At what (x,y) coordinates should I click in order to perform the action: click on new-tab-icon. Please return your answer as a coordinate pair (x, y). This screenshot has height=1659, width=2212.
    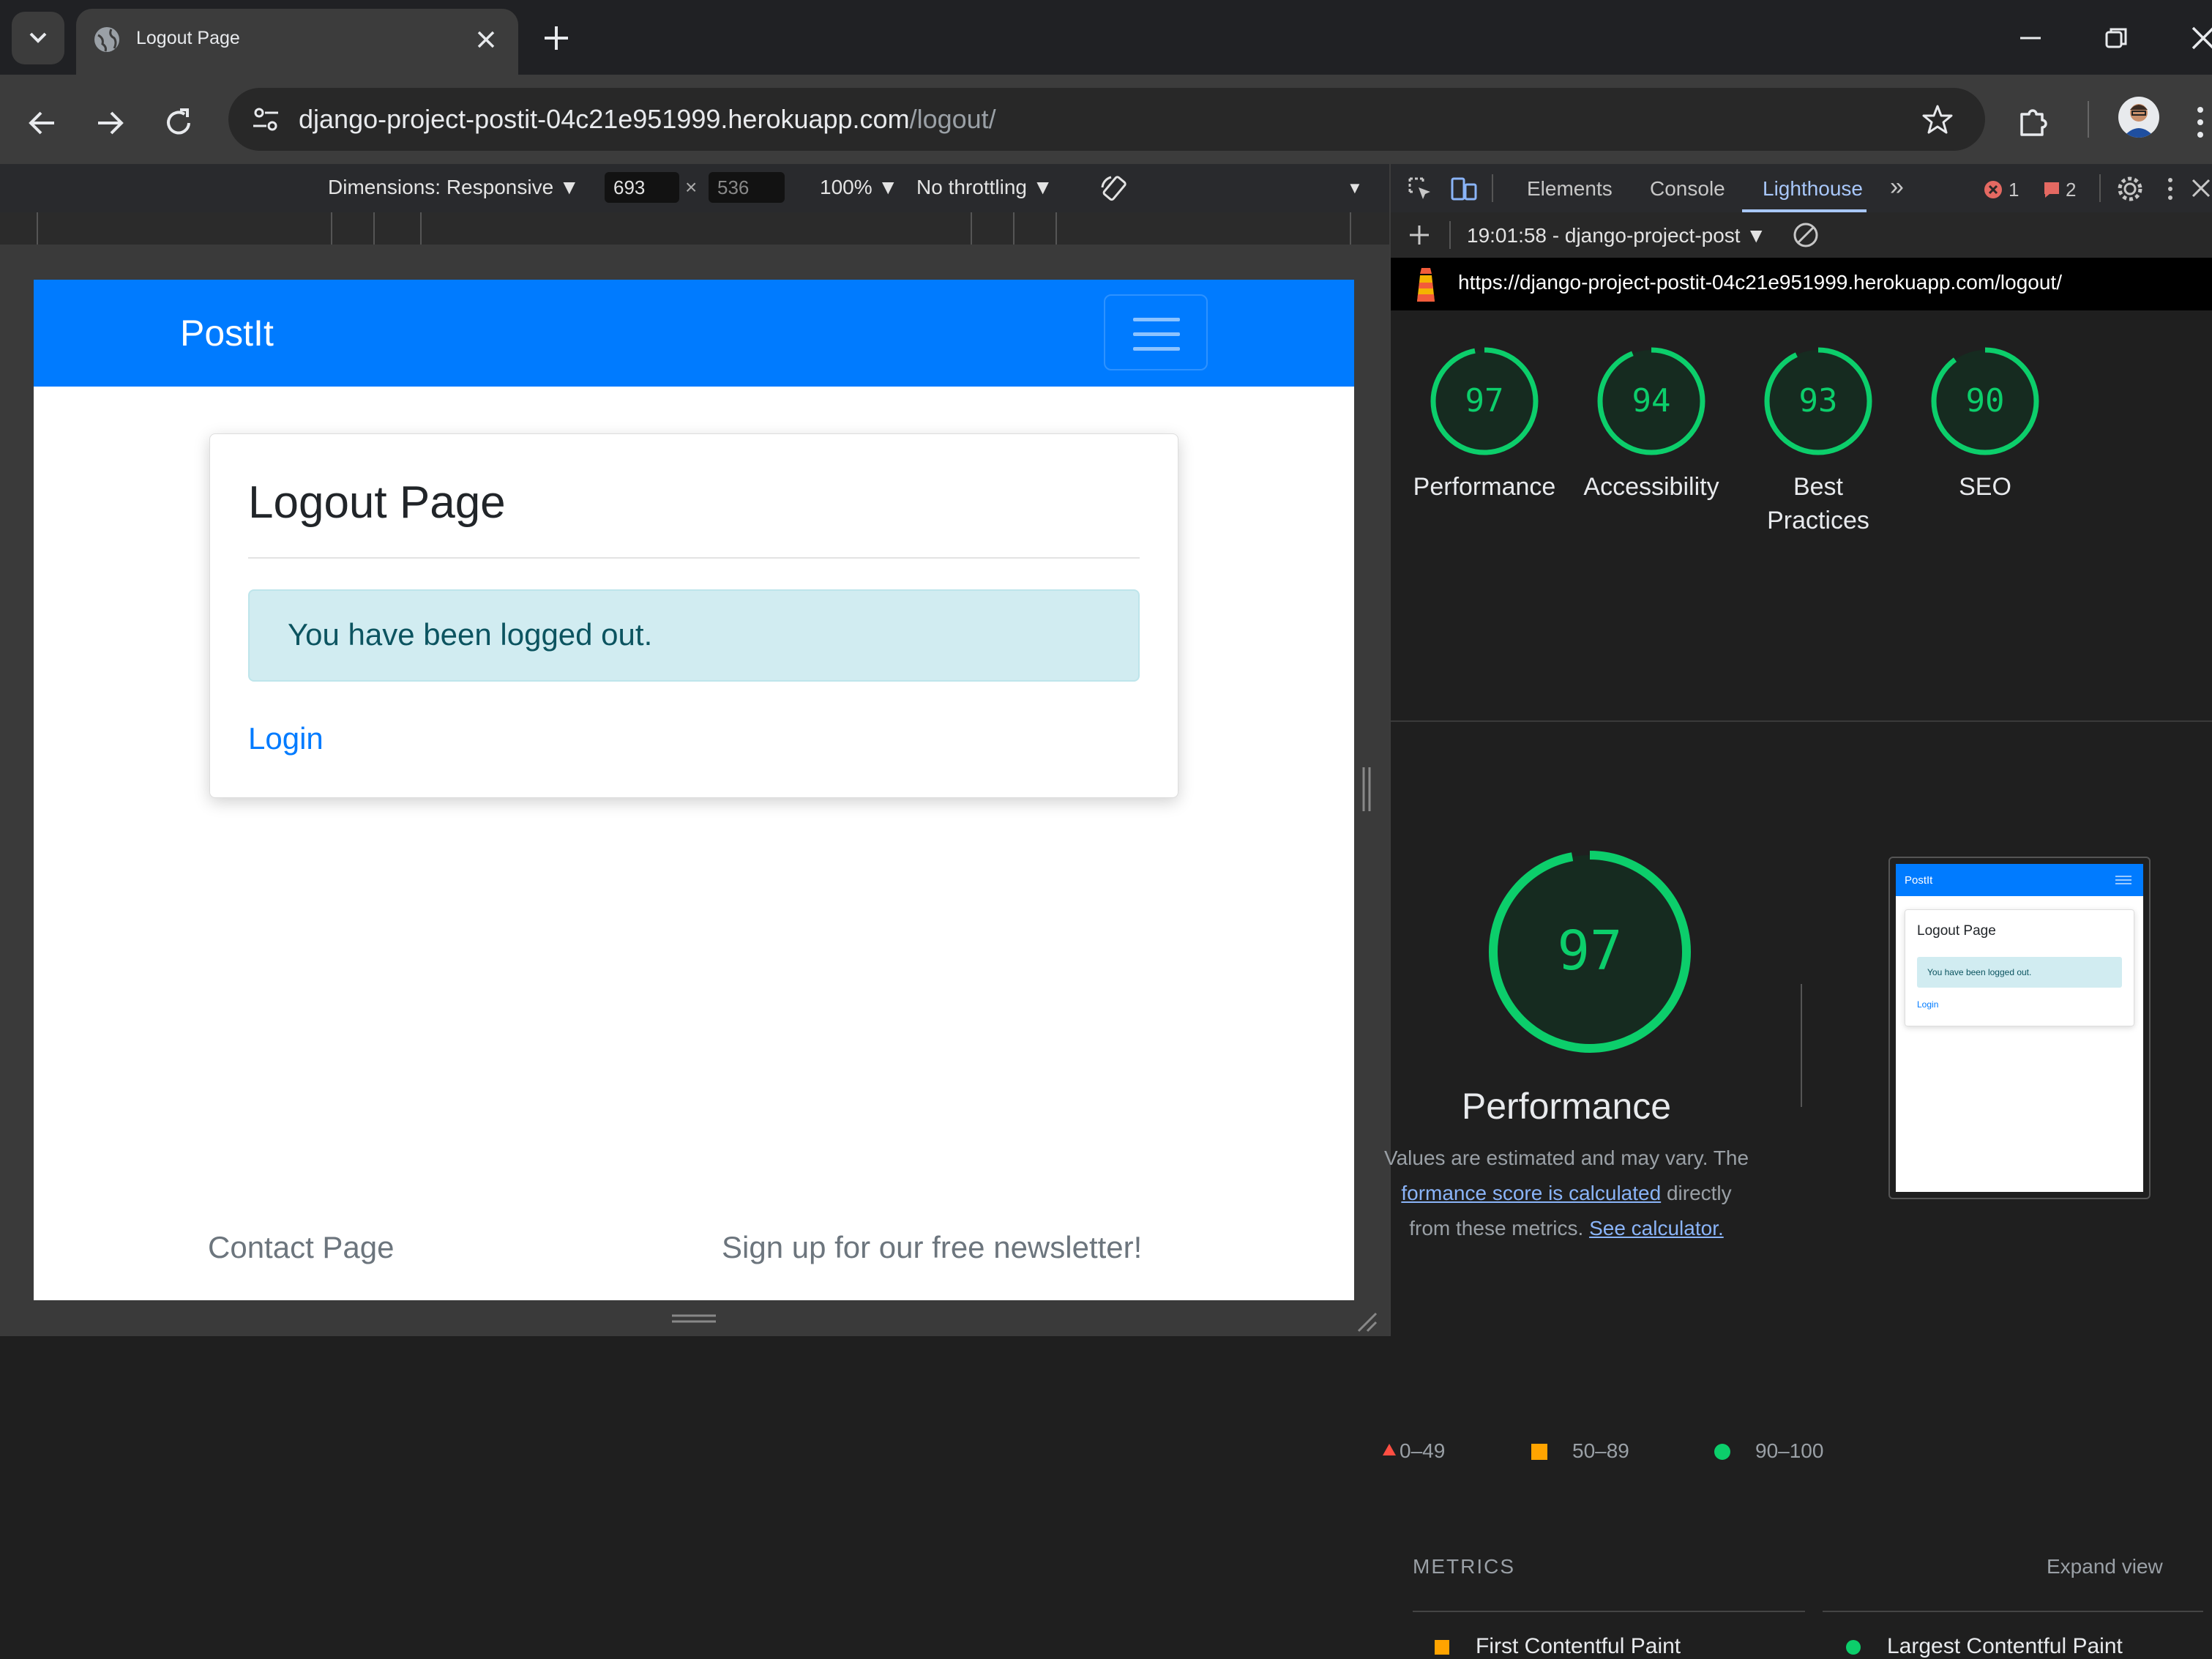
    Looking at the image, I should click on (557, 38).